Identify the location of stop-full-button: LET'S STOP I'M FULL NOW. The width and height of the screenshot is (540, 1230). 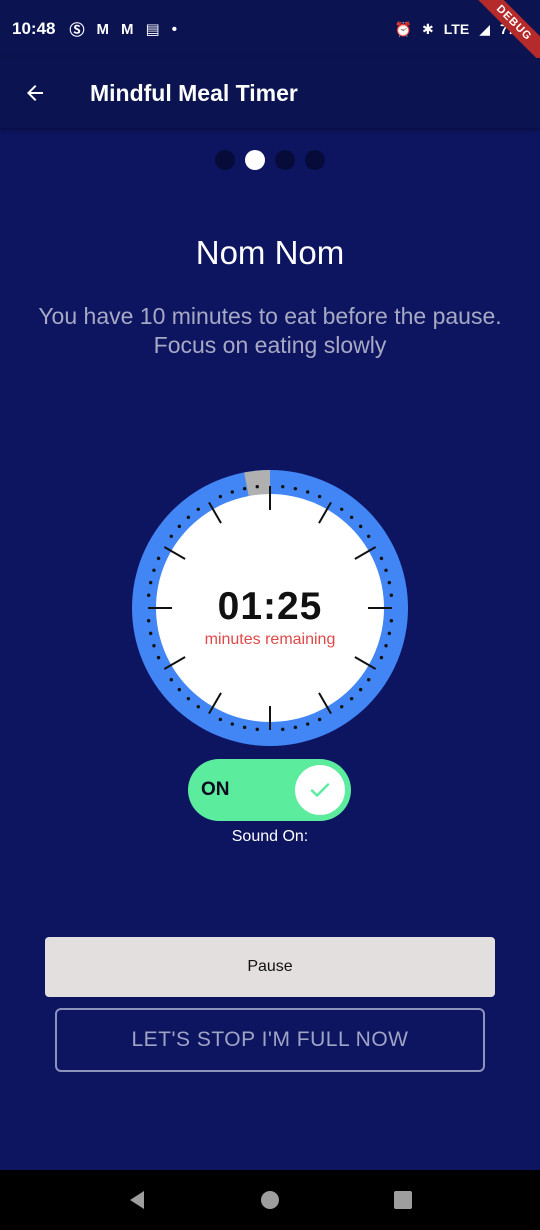
(270, 1040).